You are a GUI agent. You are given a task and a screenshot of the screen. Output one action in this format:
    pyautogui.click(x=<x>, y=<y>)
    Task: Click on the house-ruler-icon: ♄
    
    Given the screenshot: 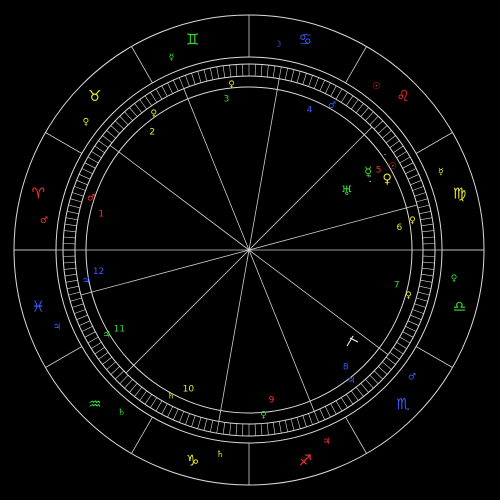 What is the action you would take?
    pyautogui.click(x=171, y=397)
    